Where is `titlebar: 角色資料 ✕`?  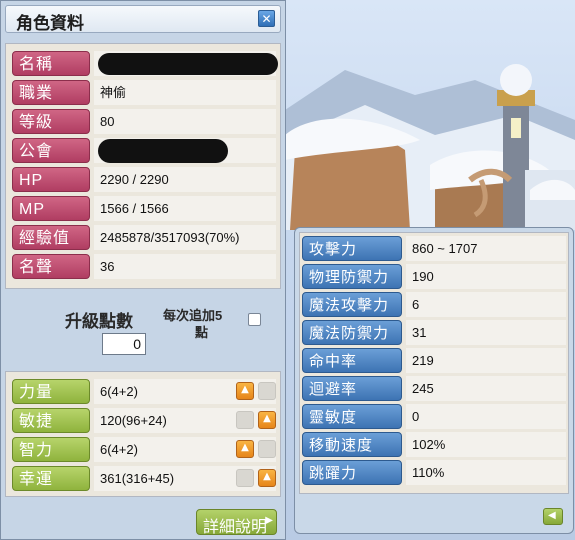 titlebar: 角色資料 ✕ is located at coordinates (143, 19).